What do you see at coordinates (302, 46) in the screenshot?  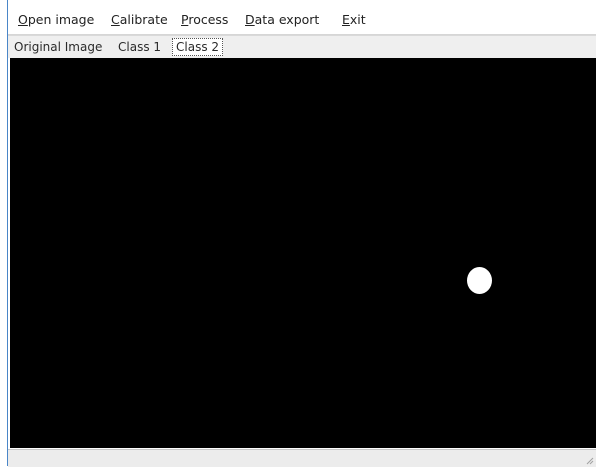 I see `tab-bar: Original Image Class 1 Class 2` at bounding box center [302, 46].